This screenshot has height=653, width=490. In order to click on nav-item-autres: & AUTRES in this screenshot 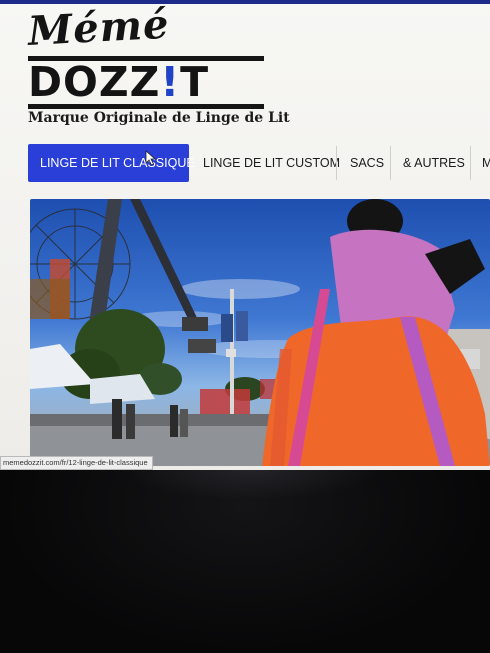, I will do `click(434, 163)`.